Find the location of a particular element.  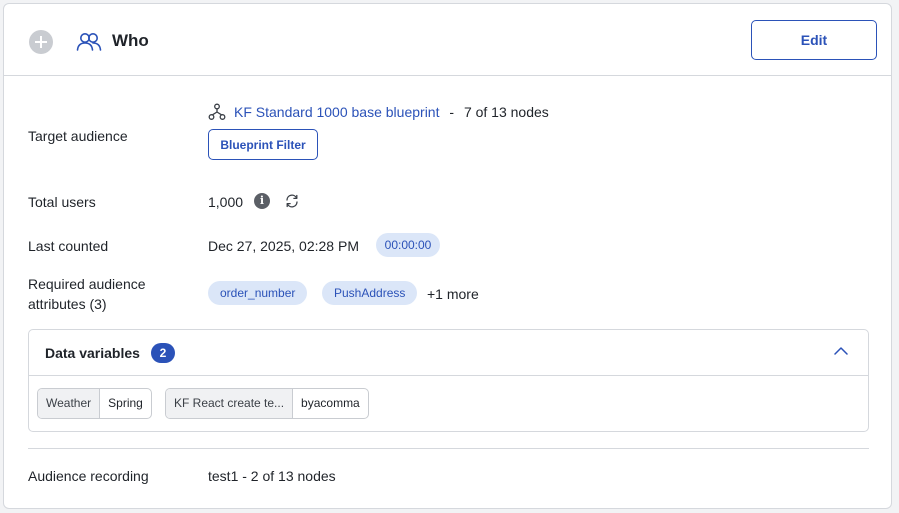

divider is located at coordinates (448, 448).